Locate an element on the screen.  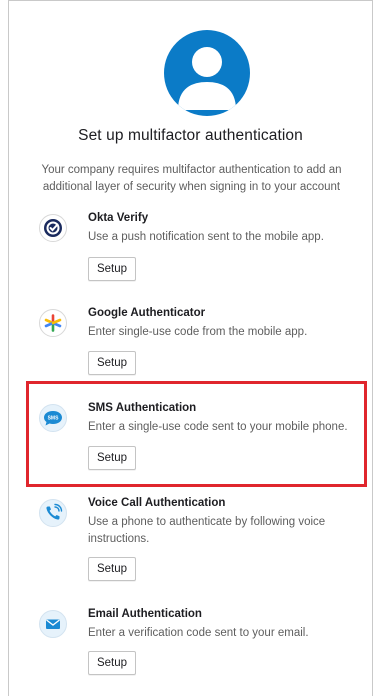
google-authenticator-icon is located at coordinates (53, 323).